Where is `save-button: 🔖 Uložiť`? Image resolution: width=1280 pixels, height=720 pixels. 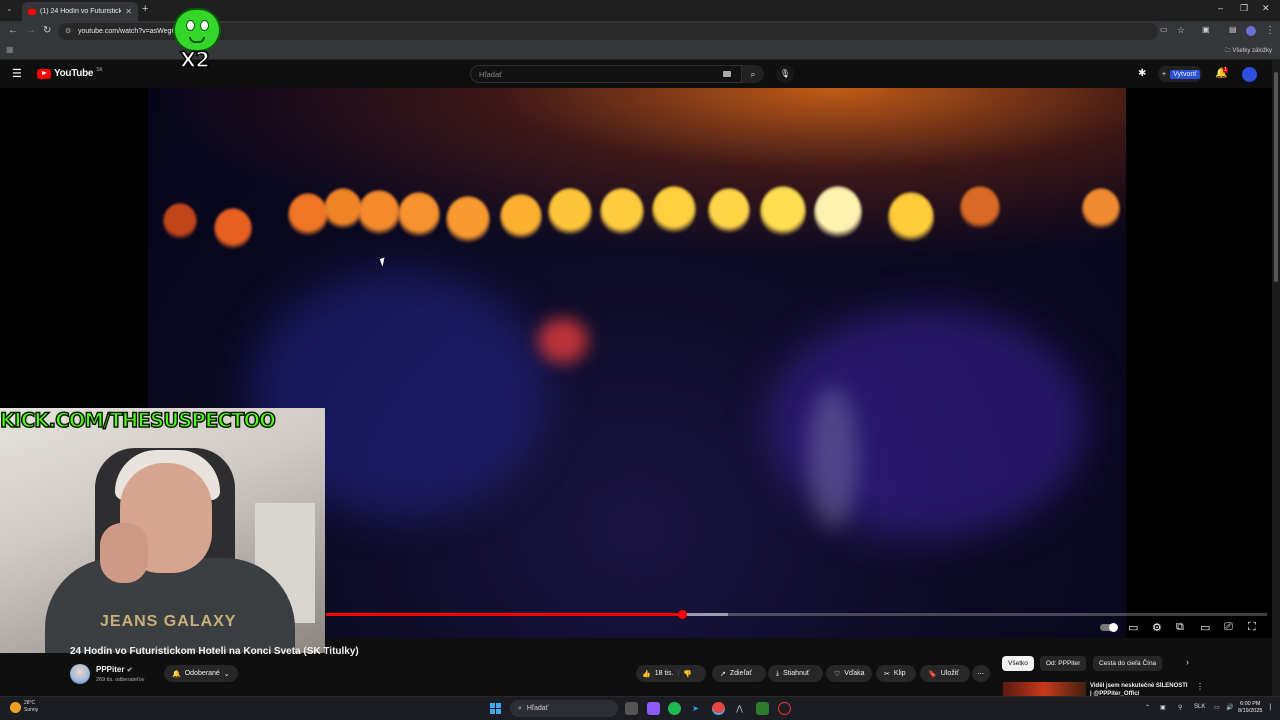 save-button: 🔖 Uložiť is located at coordinates (945, 673).